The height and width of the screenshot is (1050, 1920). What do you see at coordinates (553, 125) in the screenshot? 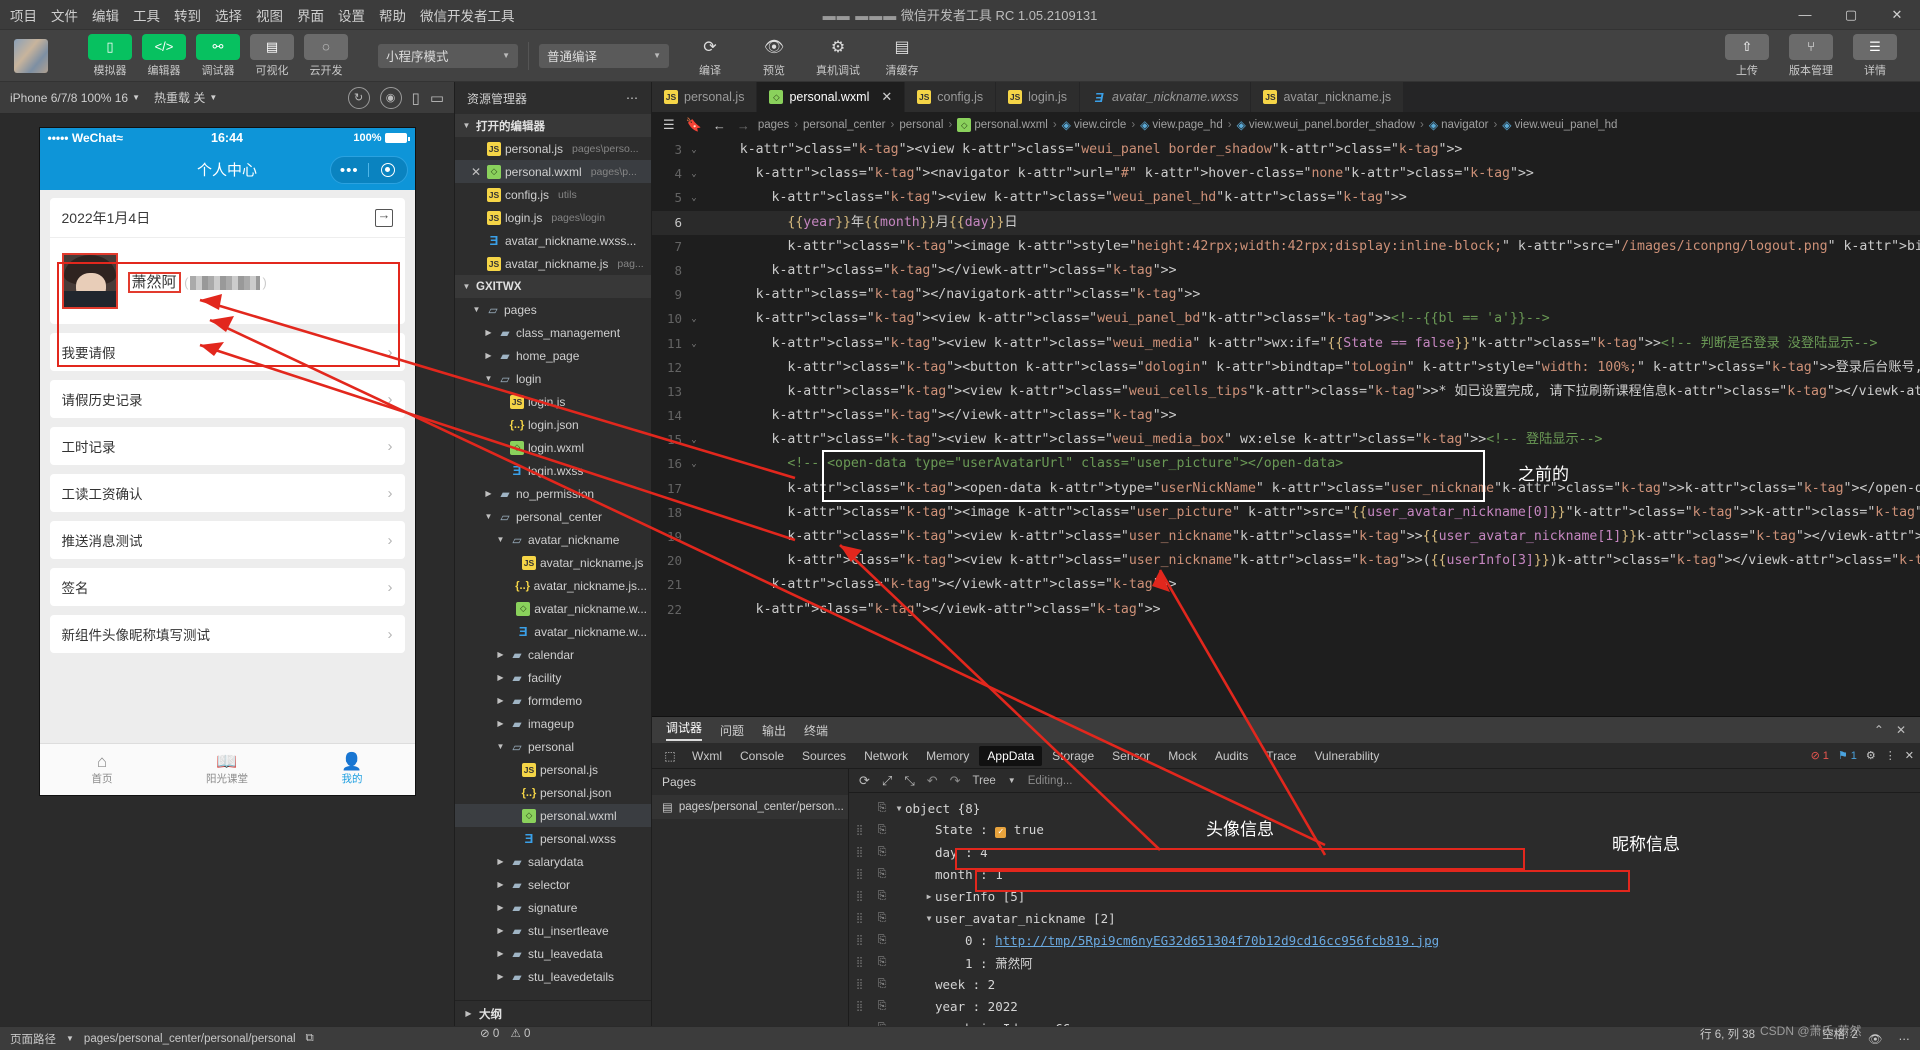
I see `open-editors-section: ▼ 打开的编辑器` at bounding box center [553, 125].